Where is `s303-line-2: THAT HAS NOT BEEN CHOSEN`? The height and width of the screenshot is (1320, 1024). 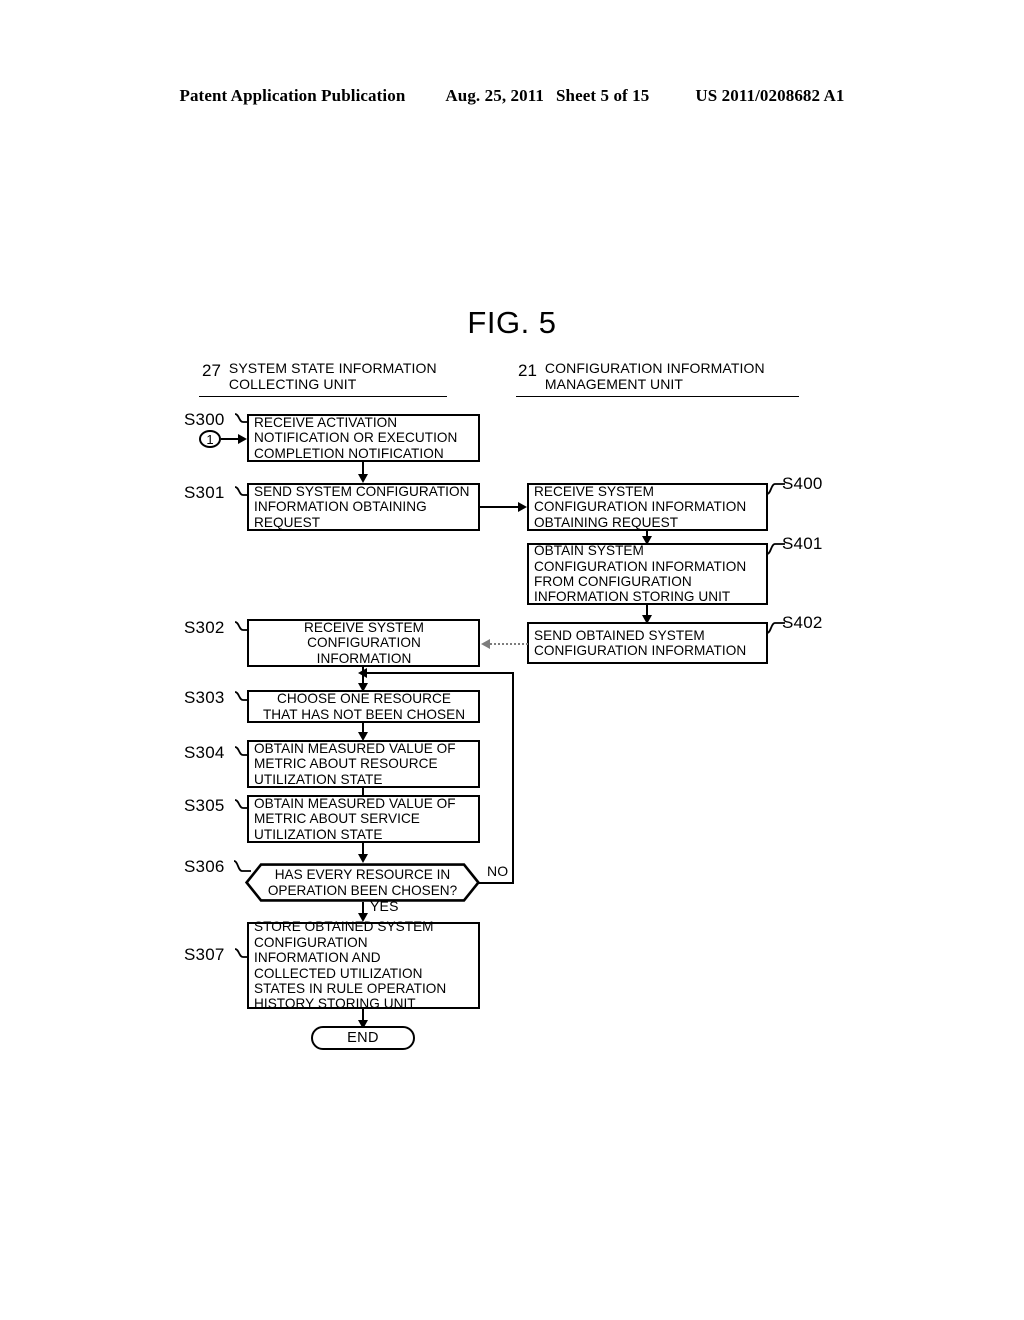
s303-line-2: THAT HAS NOT BEEN CHOSEN is located at coordinates (364, 714).